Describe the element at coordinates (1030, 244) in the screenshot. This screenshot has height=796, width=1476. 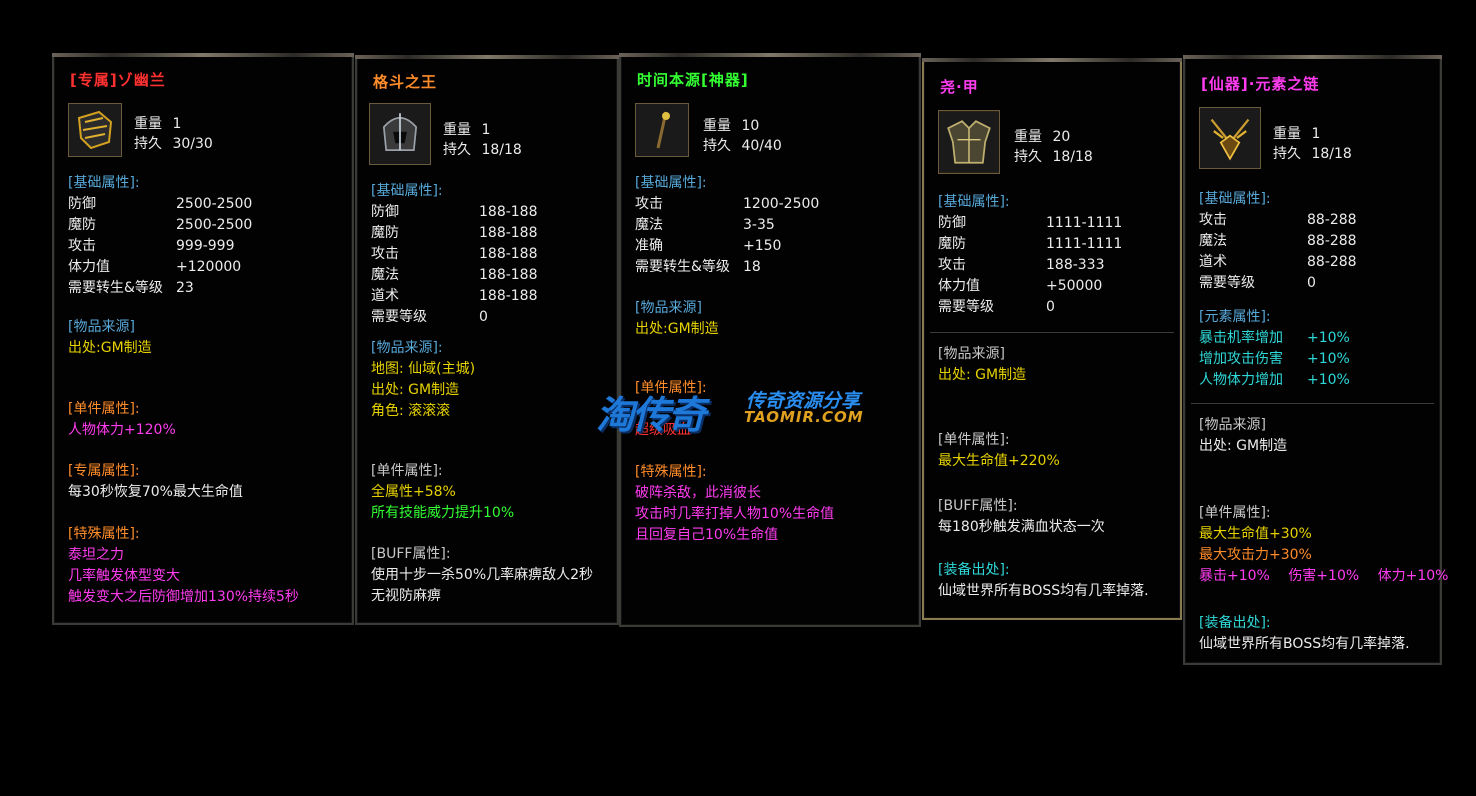
I see `attr-row: 魔防 1111-1111` at that location.